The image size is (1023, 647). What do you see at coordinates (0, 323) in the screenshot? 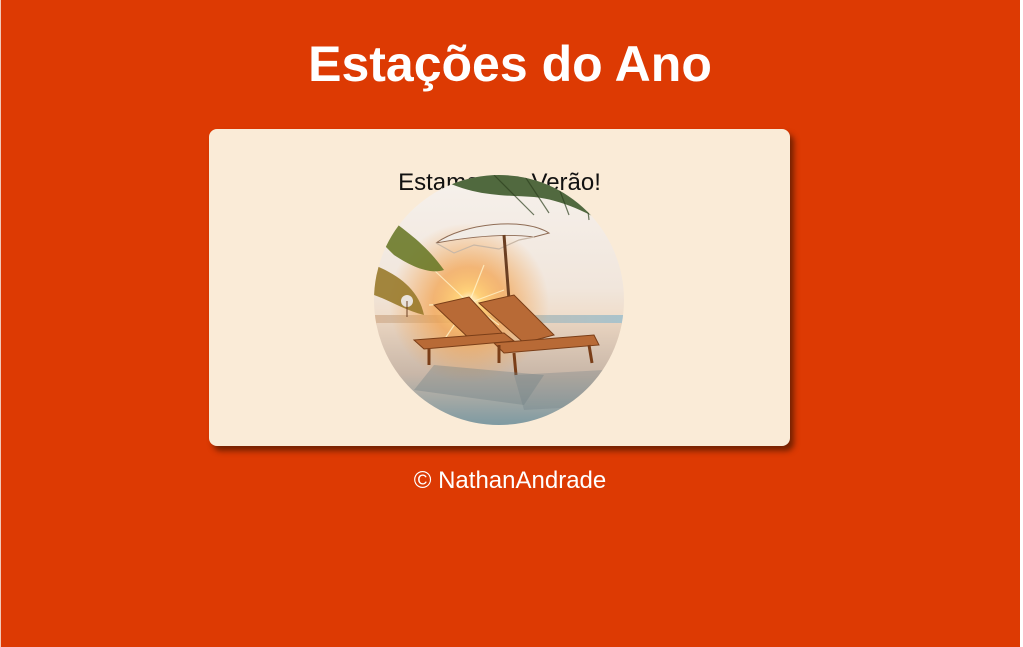
I see `window-edge-left` at bounding box center [0, 323].